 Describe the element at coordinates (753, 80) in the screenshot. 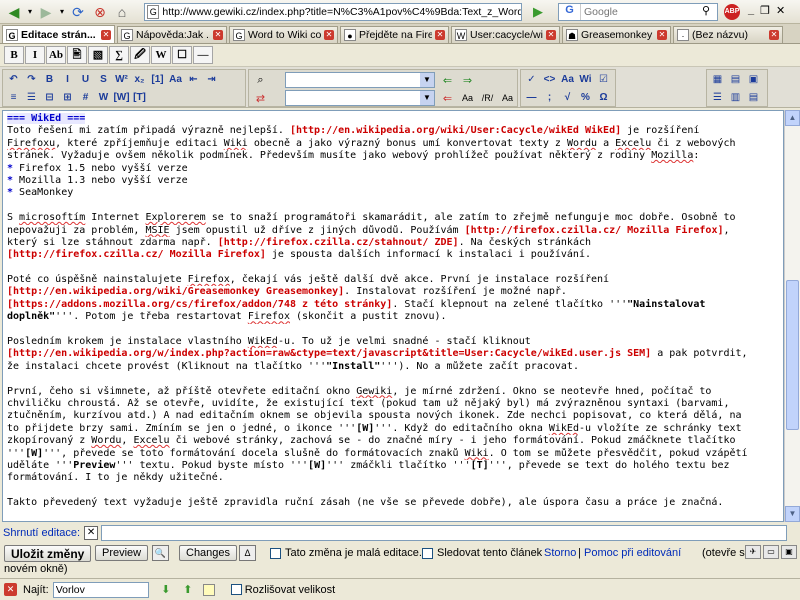

I see `wiked-button-icon: ▣` at that location.